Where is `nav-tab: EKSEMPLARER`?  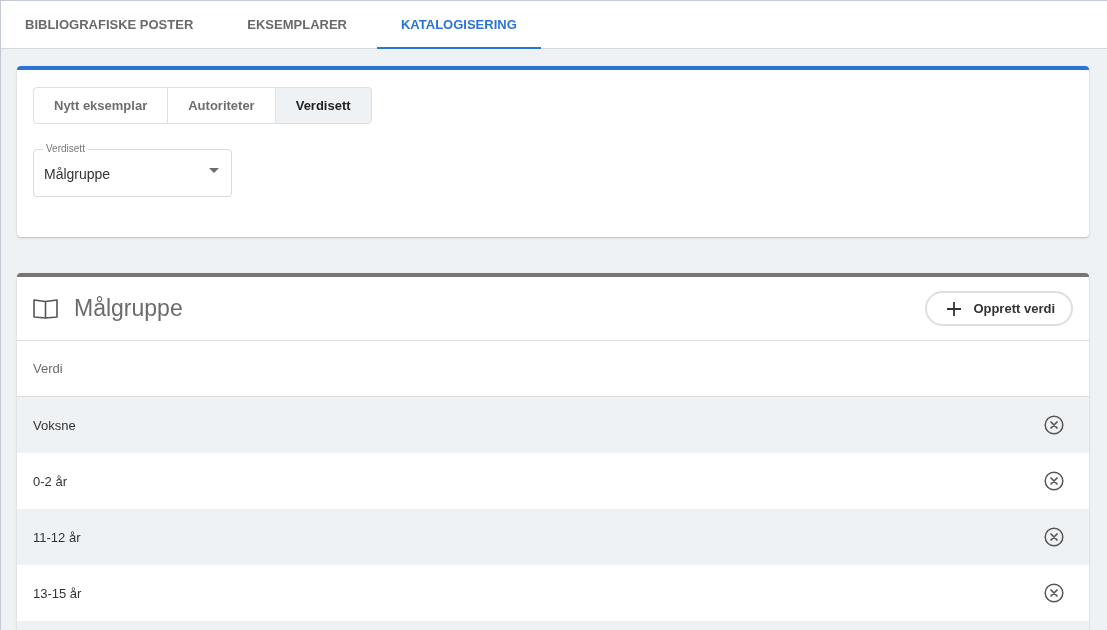 nav-tab: EKSEMPLARER is located at coordinates (297, 25).